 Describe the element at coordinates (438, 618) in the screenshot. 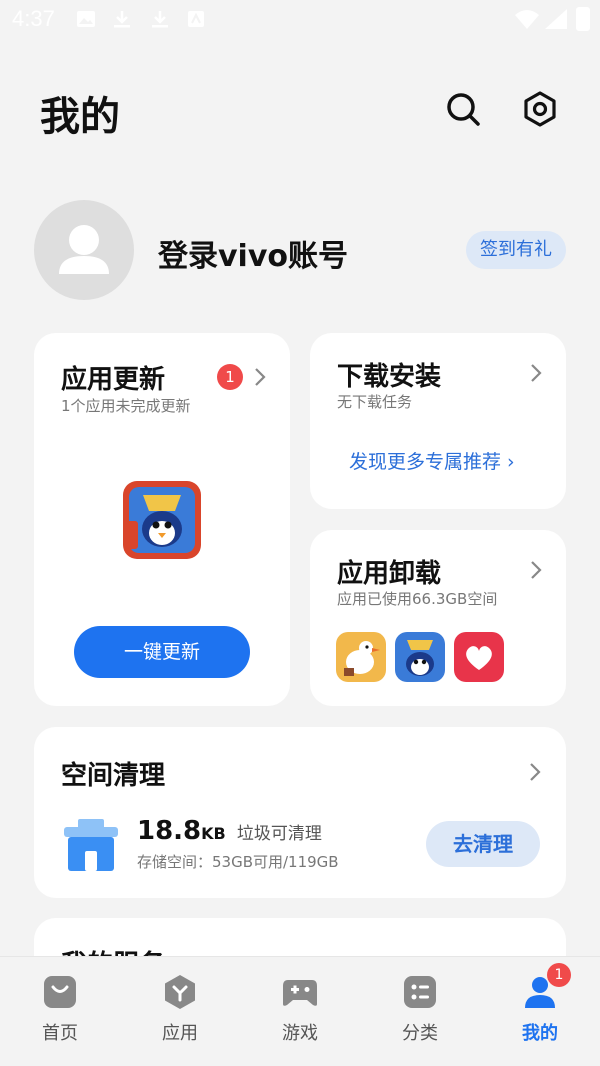

I see `uninstall-card: 应用卸载 应用已使用66.3GB空间` at that location.